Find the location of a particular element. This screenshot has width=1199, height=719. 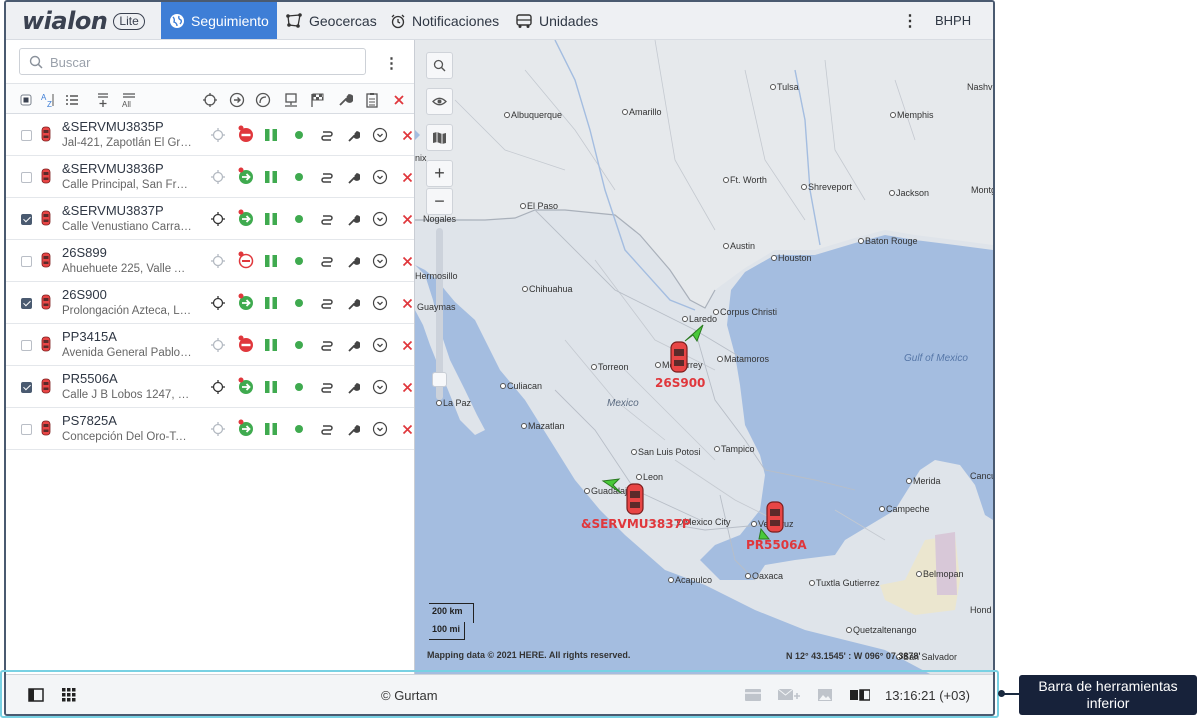

user-name: BHPH is located at coordinates (953, 20).